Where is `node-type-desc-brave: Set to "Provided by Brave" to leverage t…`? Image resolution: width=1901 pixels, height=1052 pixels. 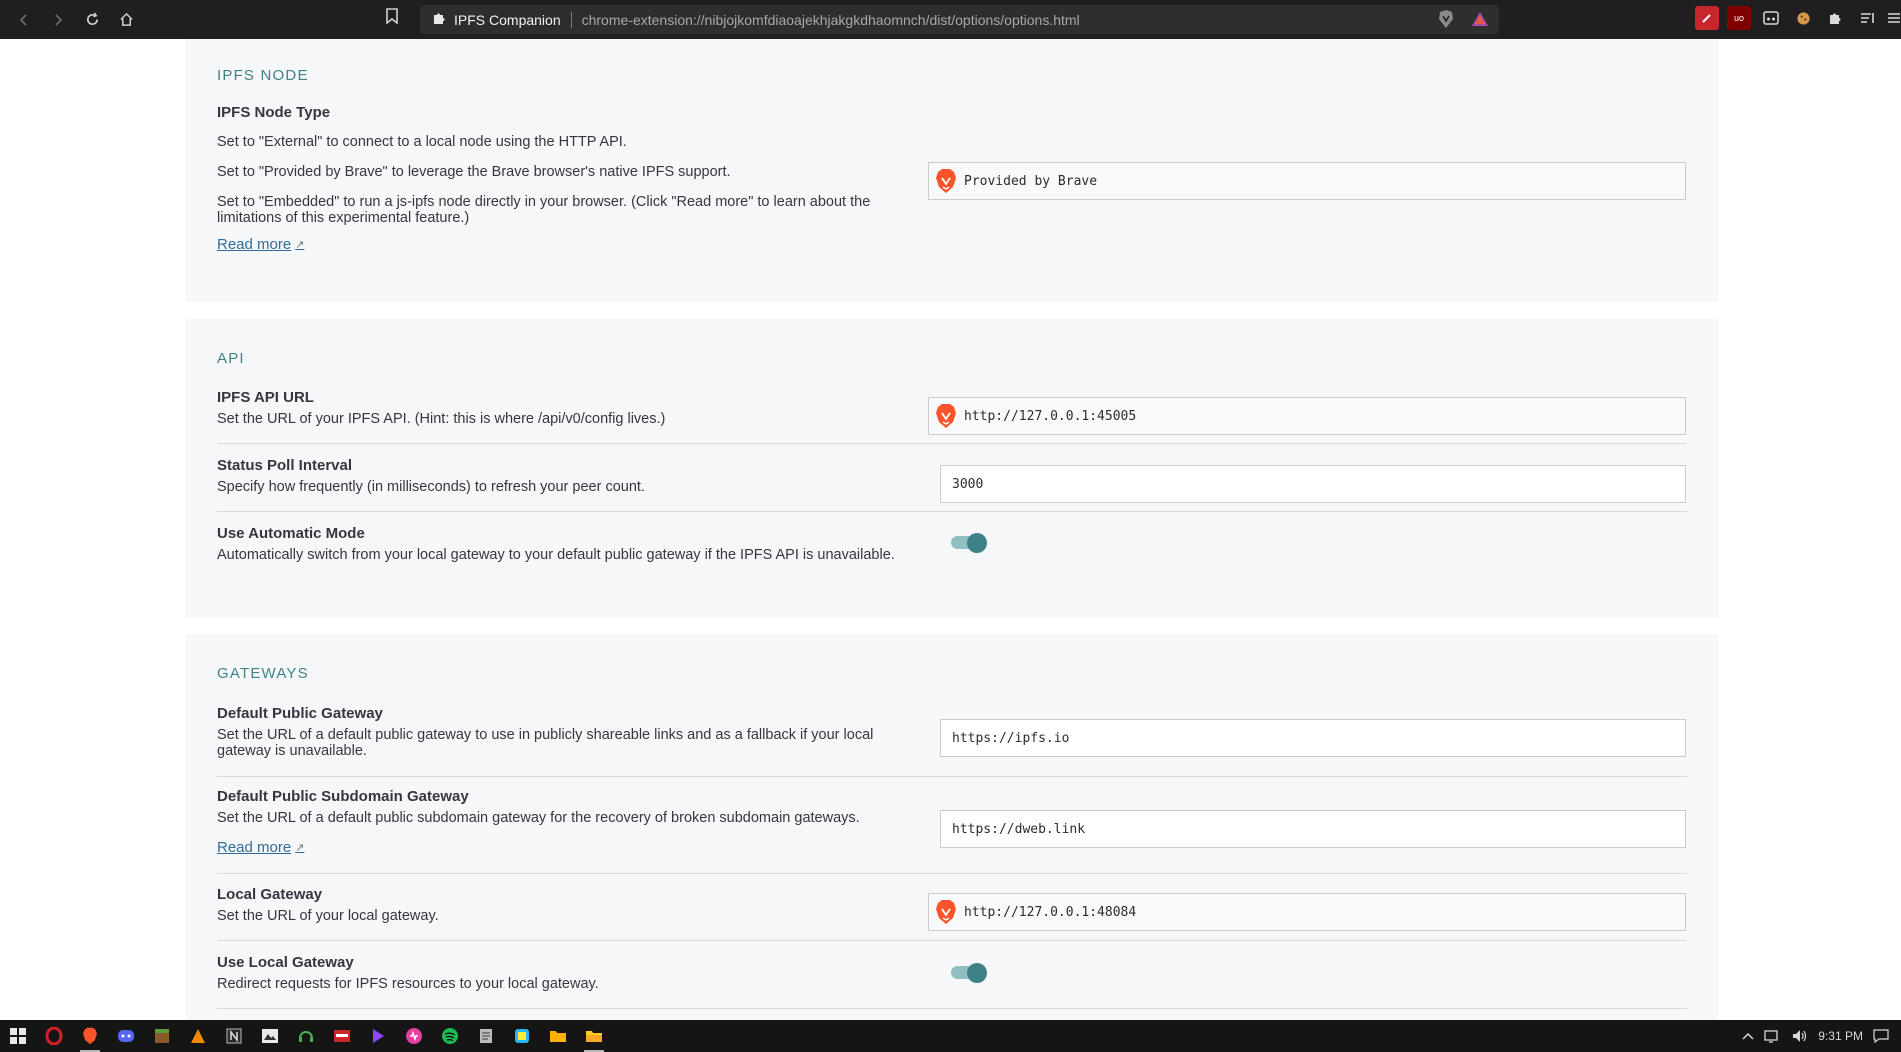 node-type-desc-brave: Set to "Provided by Brave" to leverage t… is located at coordinates (474, 172).